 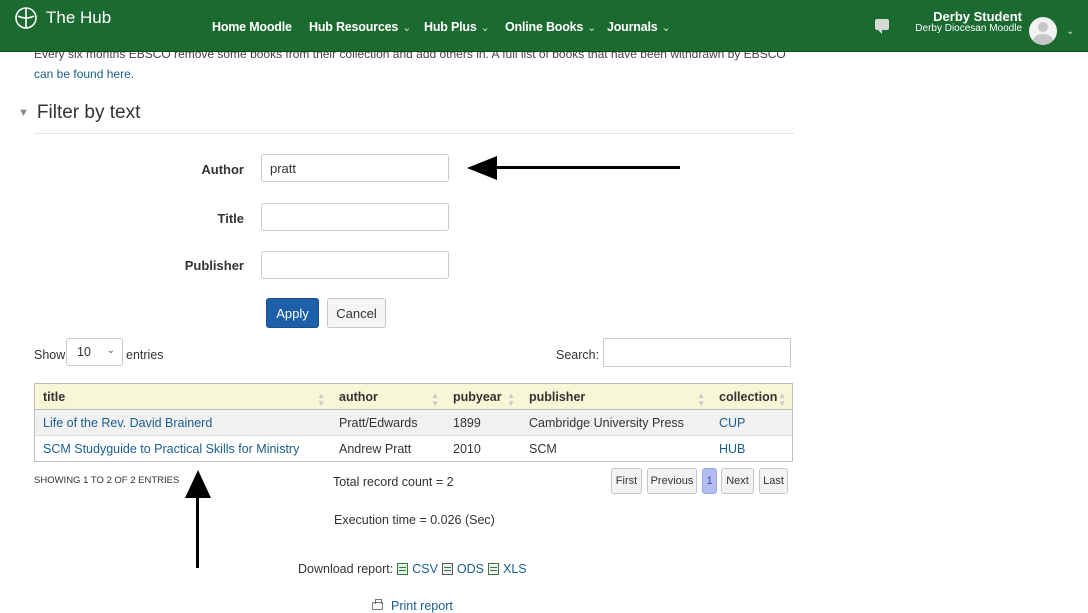 I want to click on print-label: Print report, so click(x=422, y=606).